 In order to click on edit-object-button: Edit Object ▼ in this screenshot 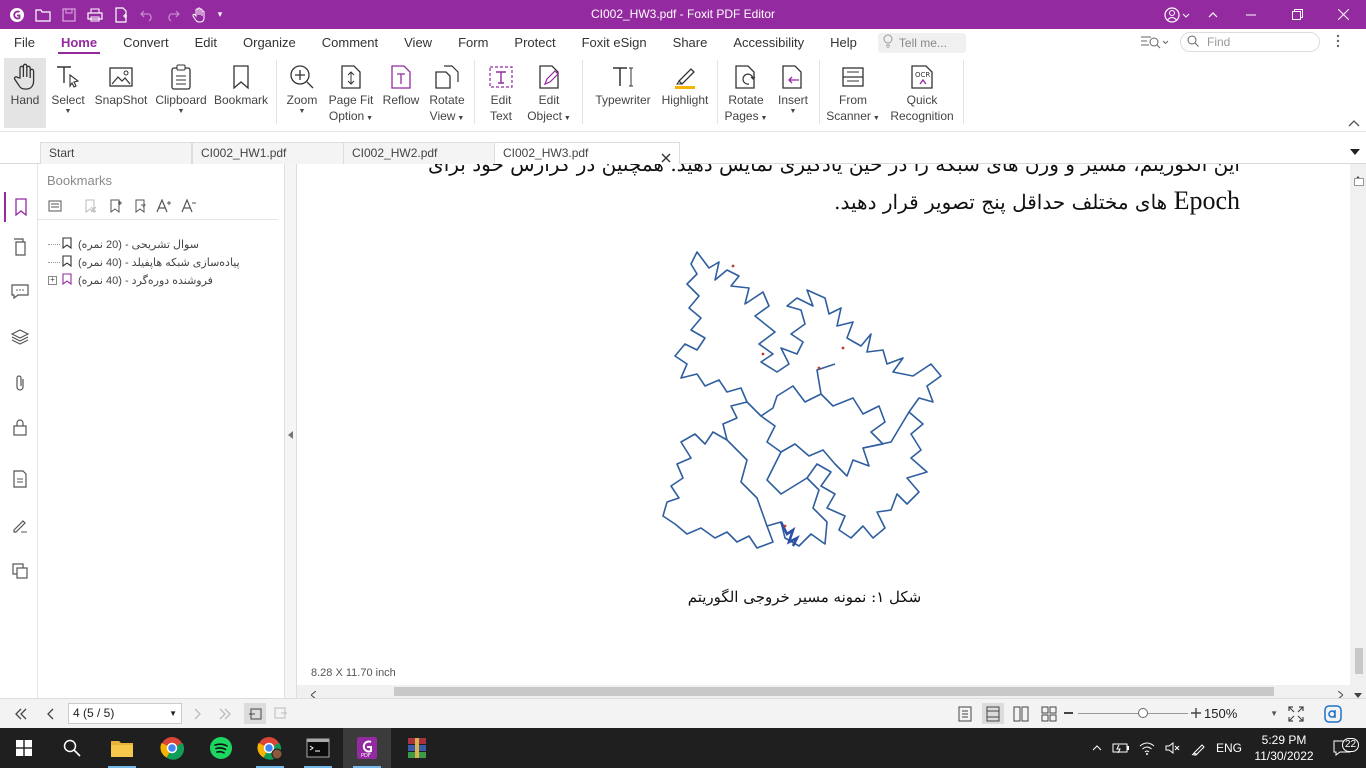, I will do `click(549, 93)`.